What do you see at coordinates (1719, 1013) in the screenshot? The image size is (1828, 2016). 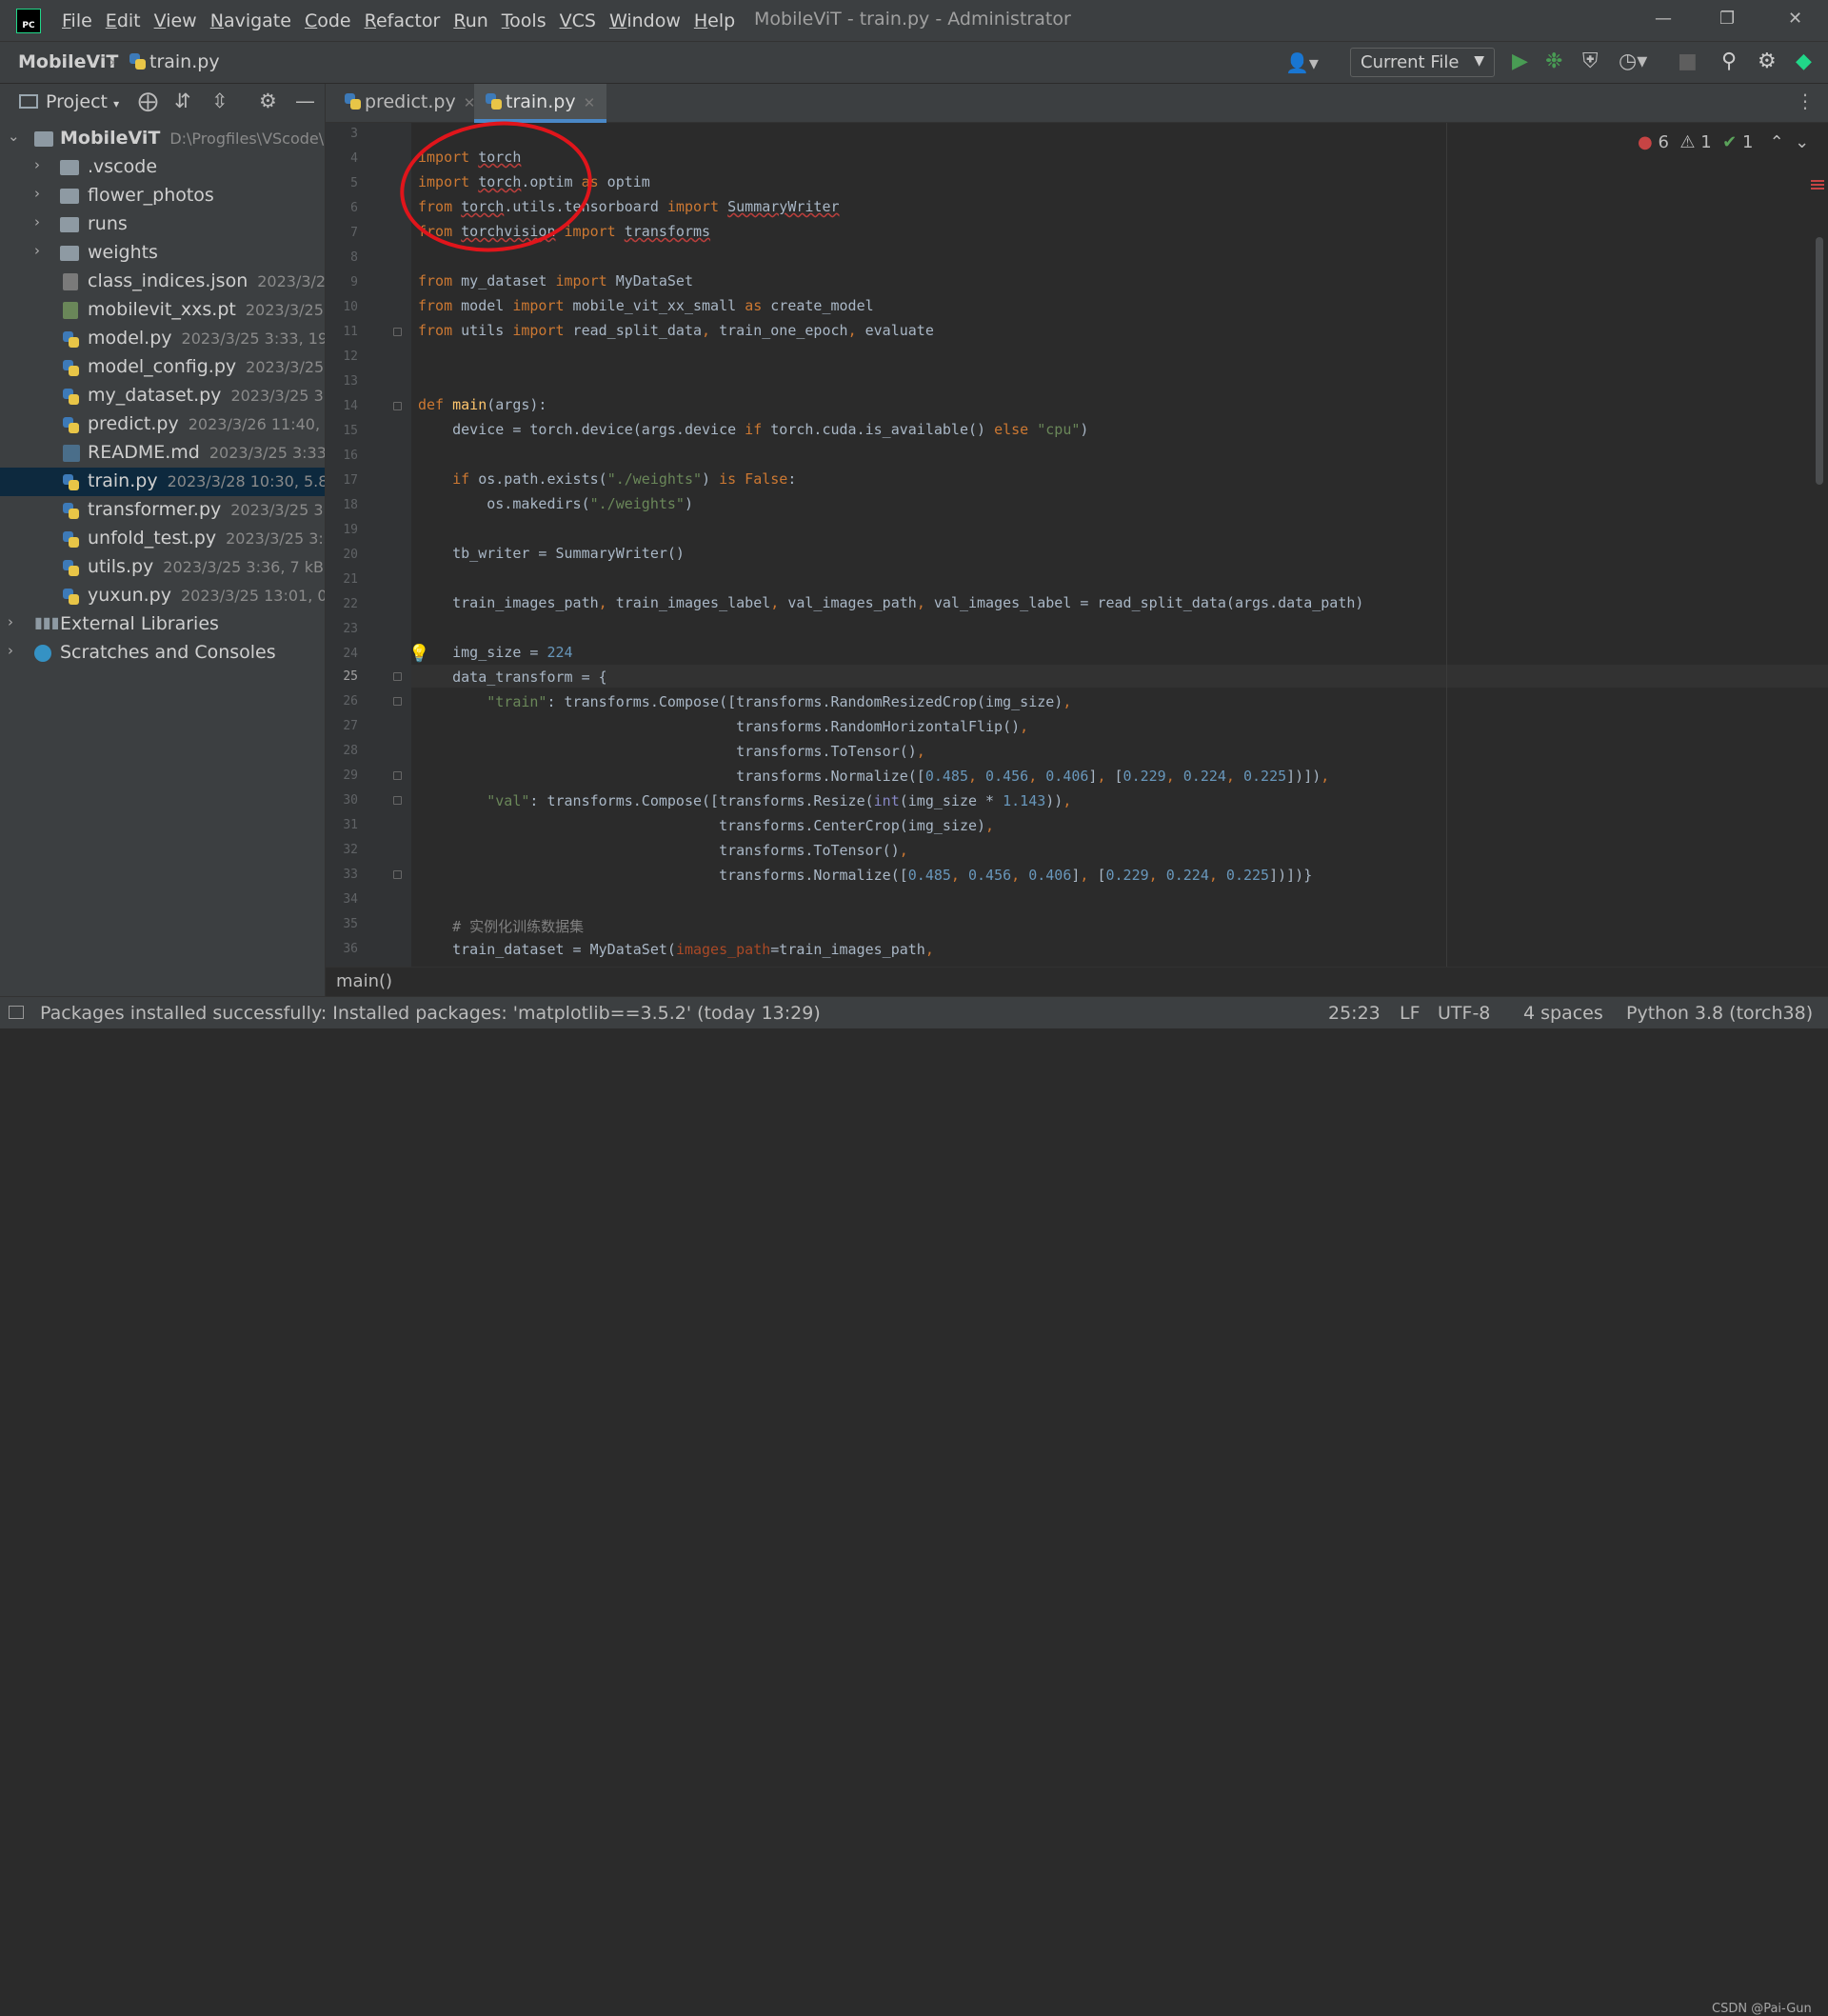 I see `python-interpreter: Python 3.8 (torch38)` at bounding box center [1719, 1013].